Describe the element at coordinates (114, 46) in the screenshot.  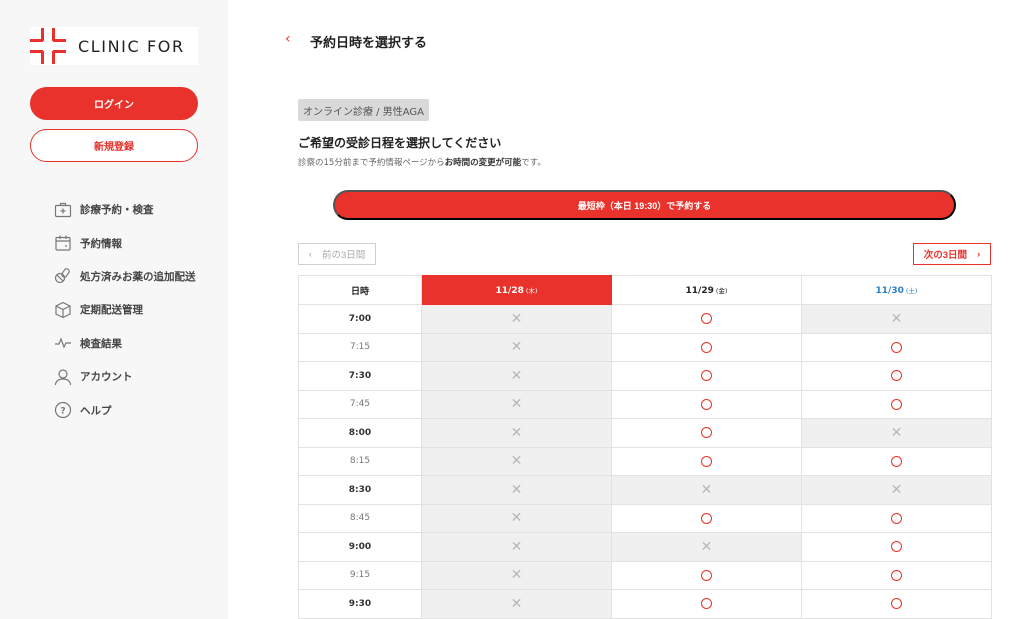
I see `logo: CLINIC FOR` at that location.